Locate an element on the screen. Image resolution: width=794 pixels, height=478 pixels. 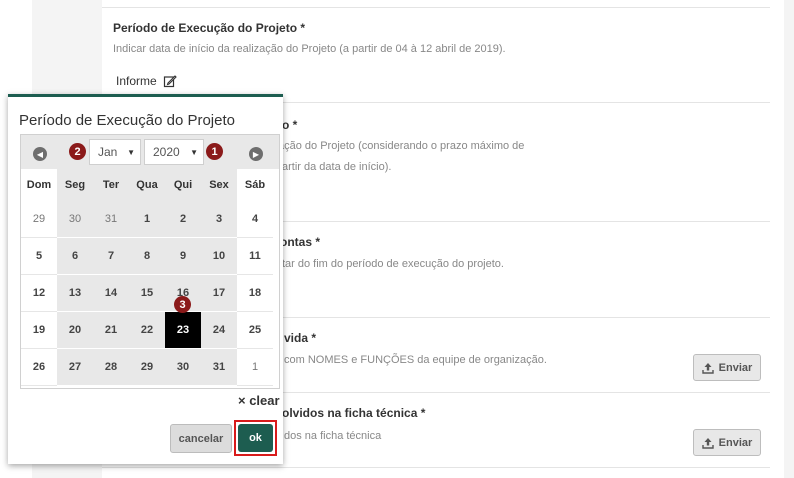
field-desc-5: dos na ficha técnica is located at coordinates (333, 436).